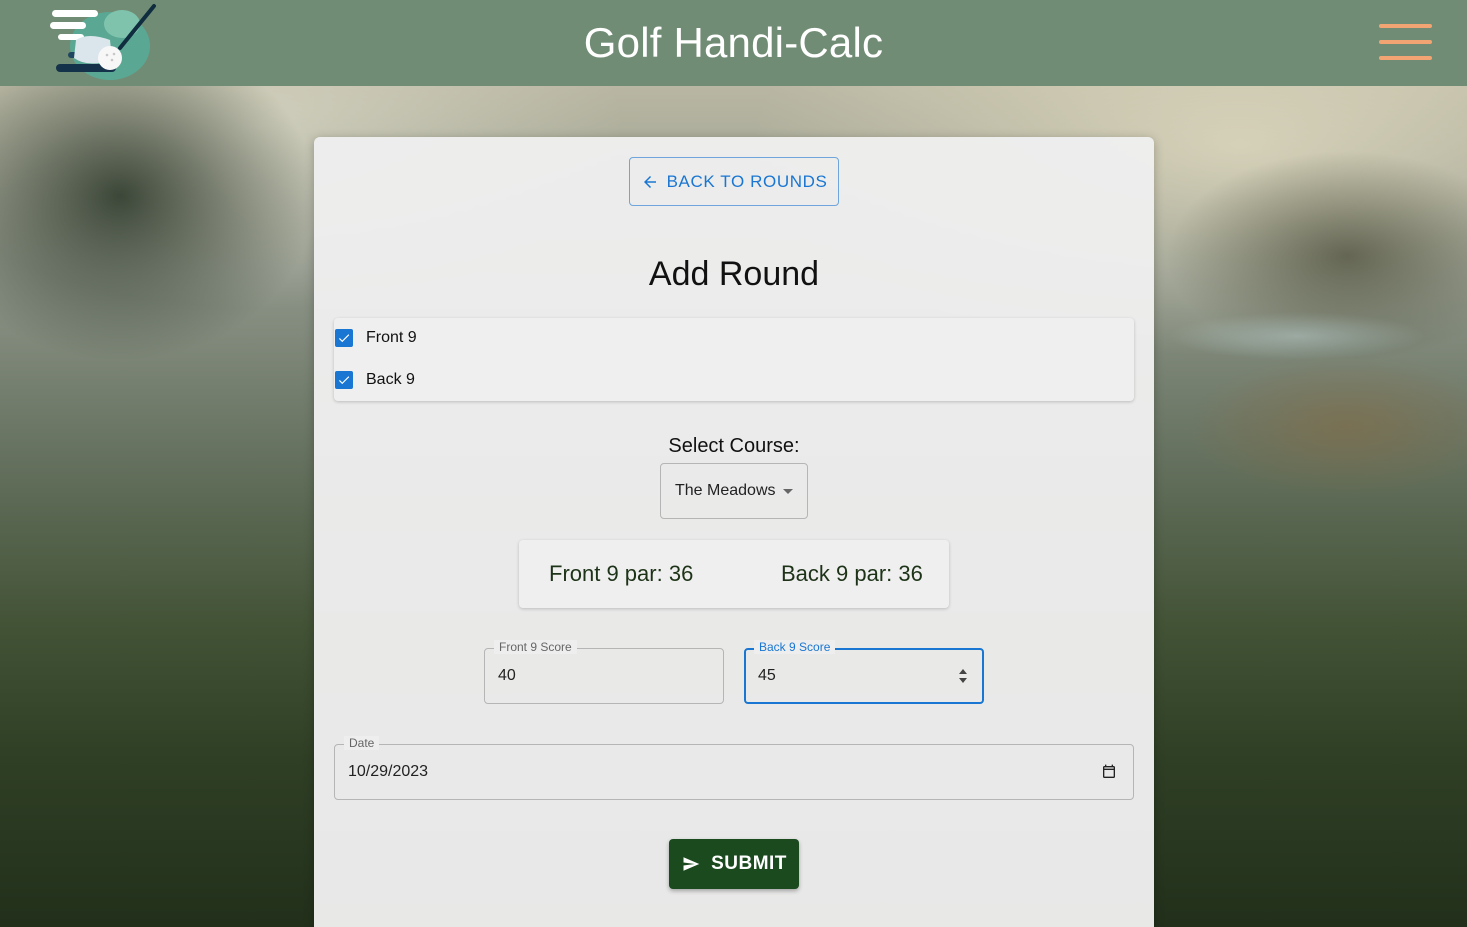  What do you see at coordinates (691, 864) in the screenshot?
I see `send-icon` at bounding box center [691, 864].